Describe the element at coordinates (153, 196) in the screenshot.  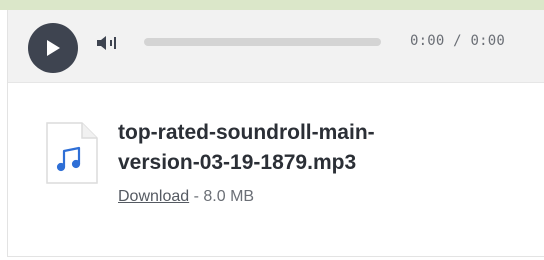
I see `download-link: Download` at that location.